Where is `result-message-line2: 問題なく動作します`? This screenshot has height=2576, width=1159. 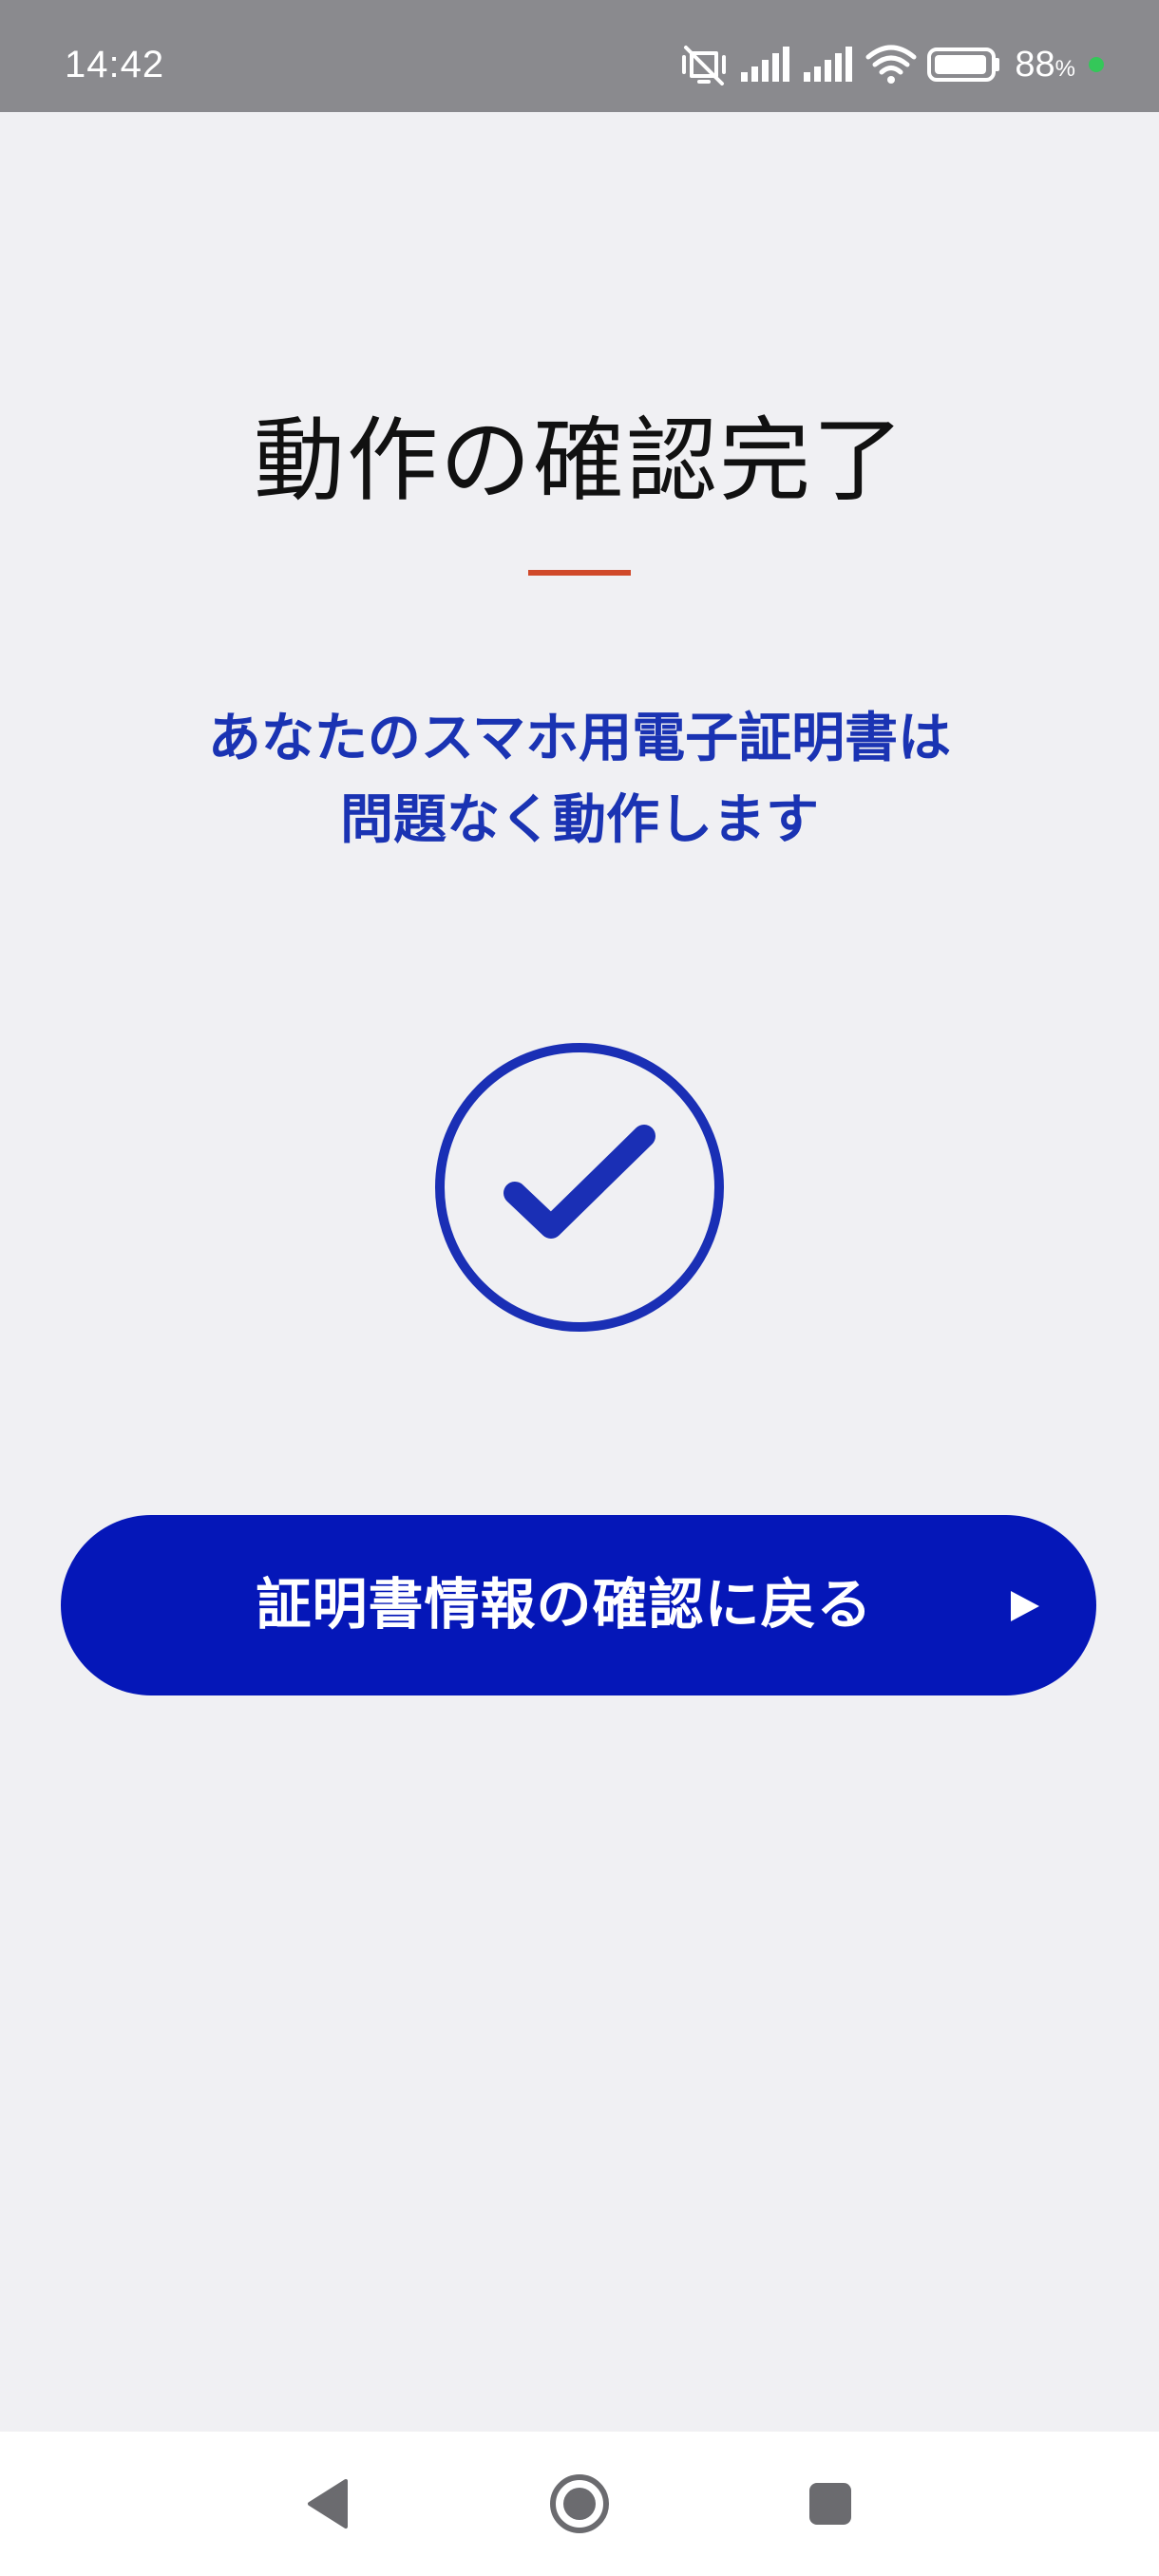 result-message-line2: 問題なく動作します is located at coordinates (579, 820).